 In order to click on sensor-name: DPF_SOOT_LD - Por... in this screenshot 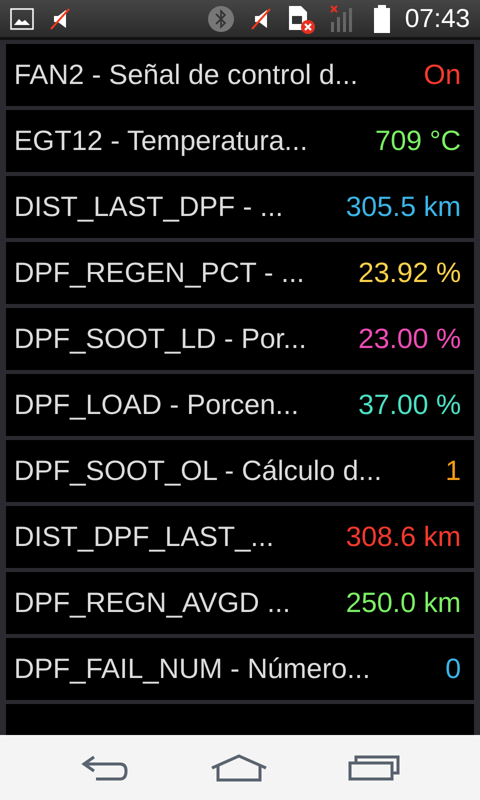, I will do `click(160, 339)`.